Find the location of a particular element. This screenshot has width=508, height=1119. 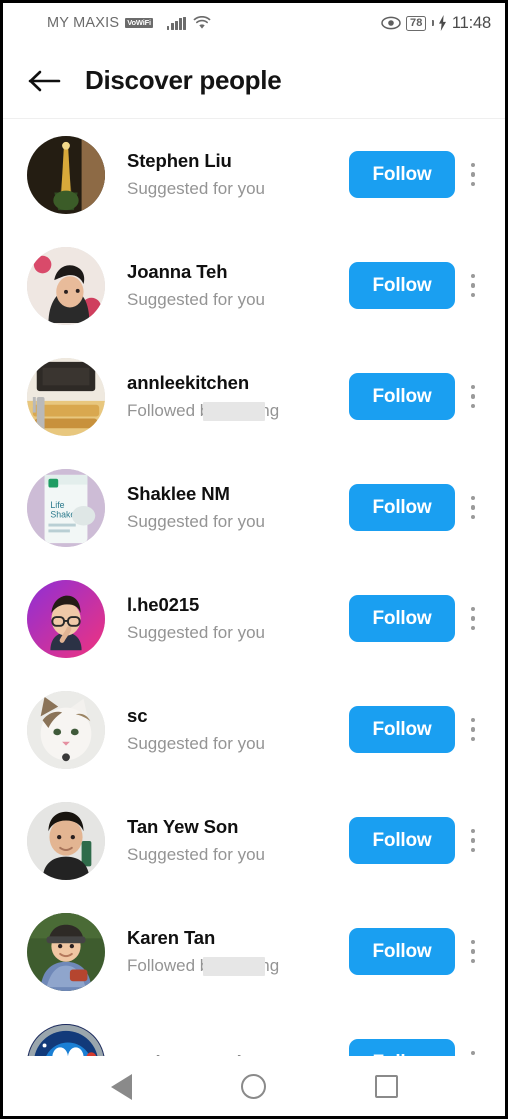

charging-bolt-icon is located at coordinates (442, 23).